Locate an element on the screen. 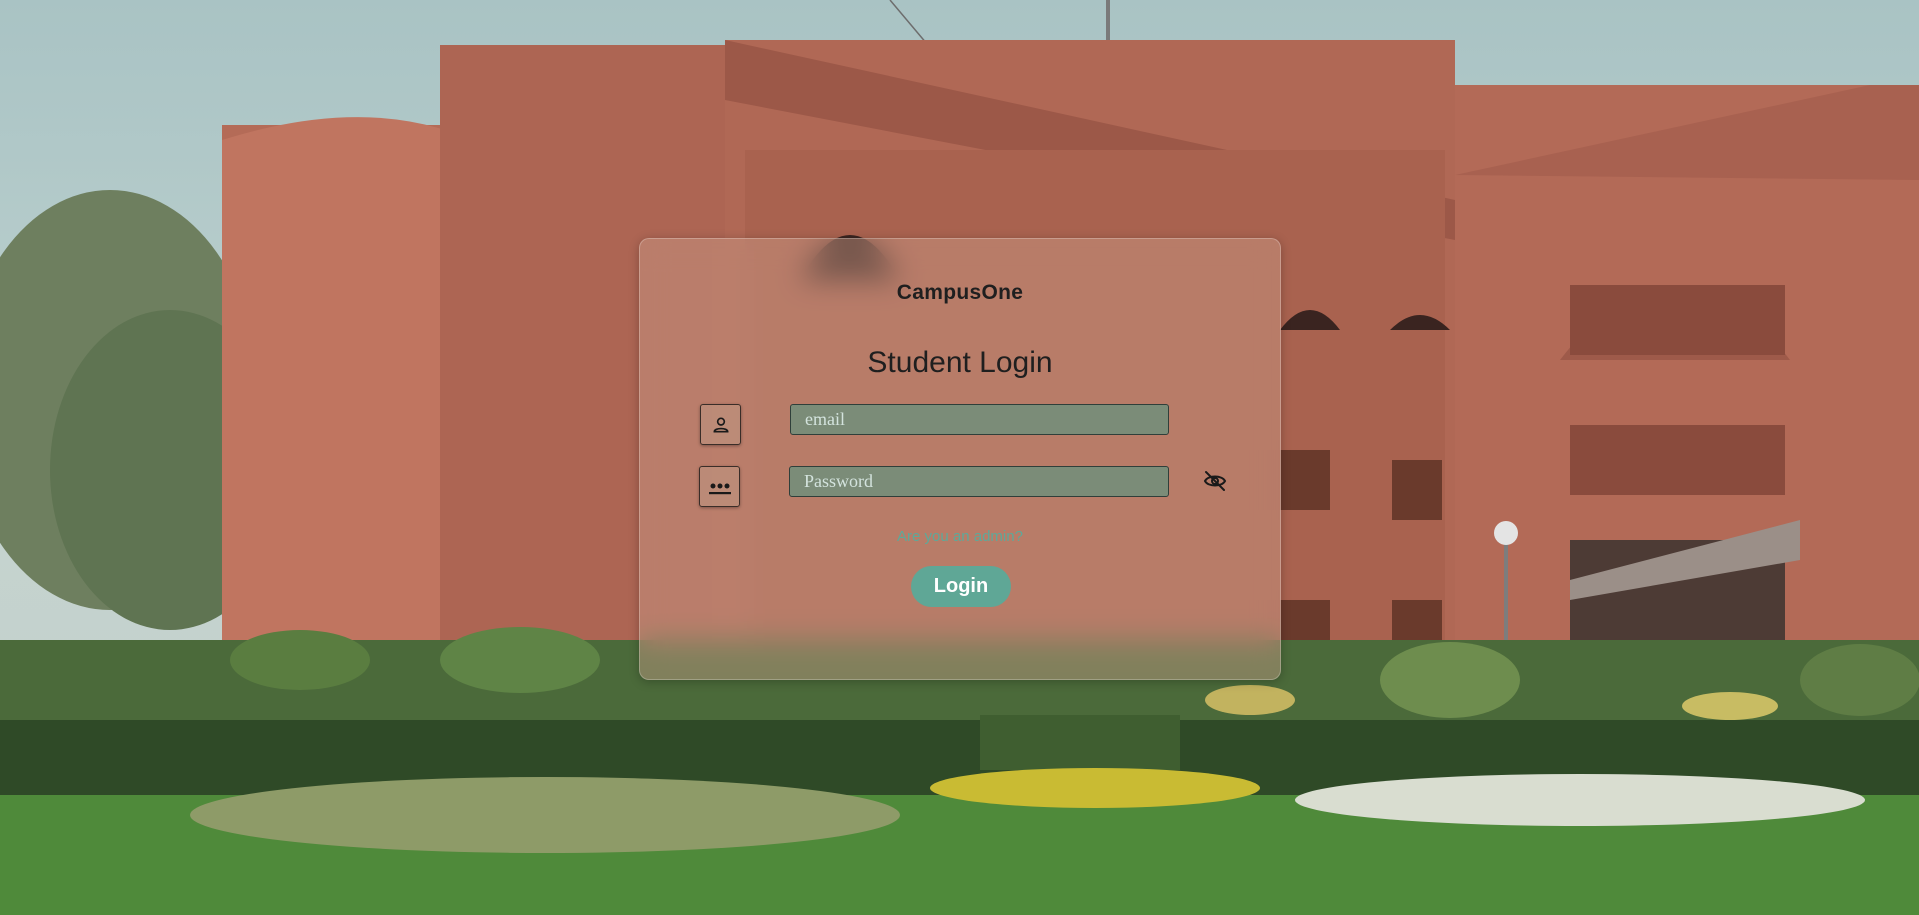 The width and height of the screenshot is (1919, 915). email-field is located at coordinates (979, 419).